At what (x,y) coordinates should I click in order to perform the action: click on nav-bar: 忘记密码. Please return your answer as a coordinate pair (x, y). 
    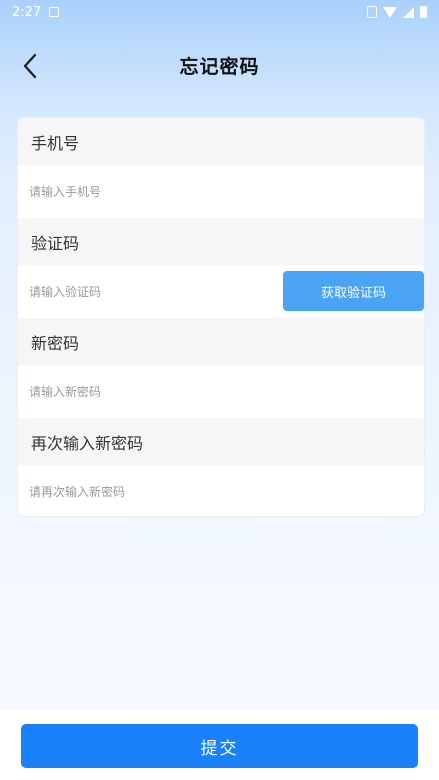
    Looking at the image, I should click on (219, 65).